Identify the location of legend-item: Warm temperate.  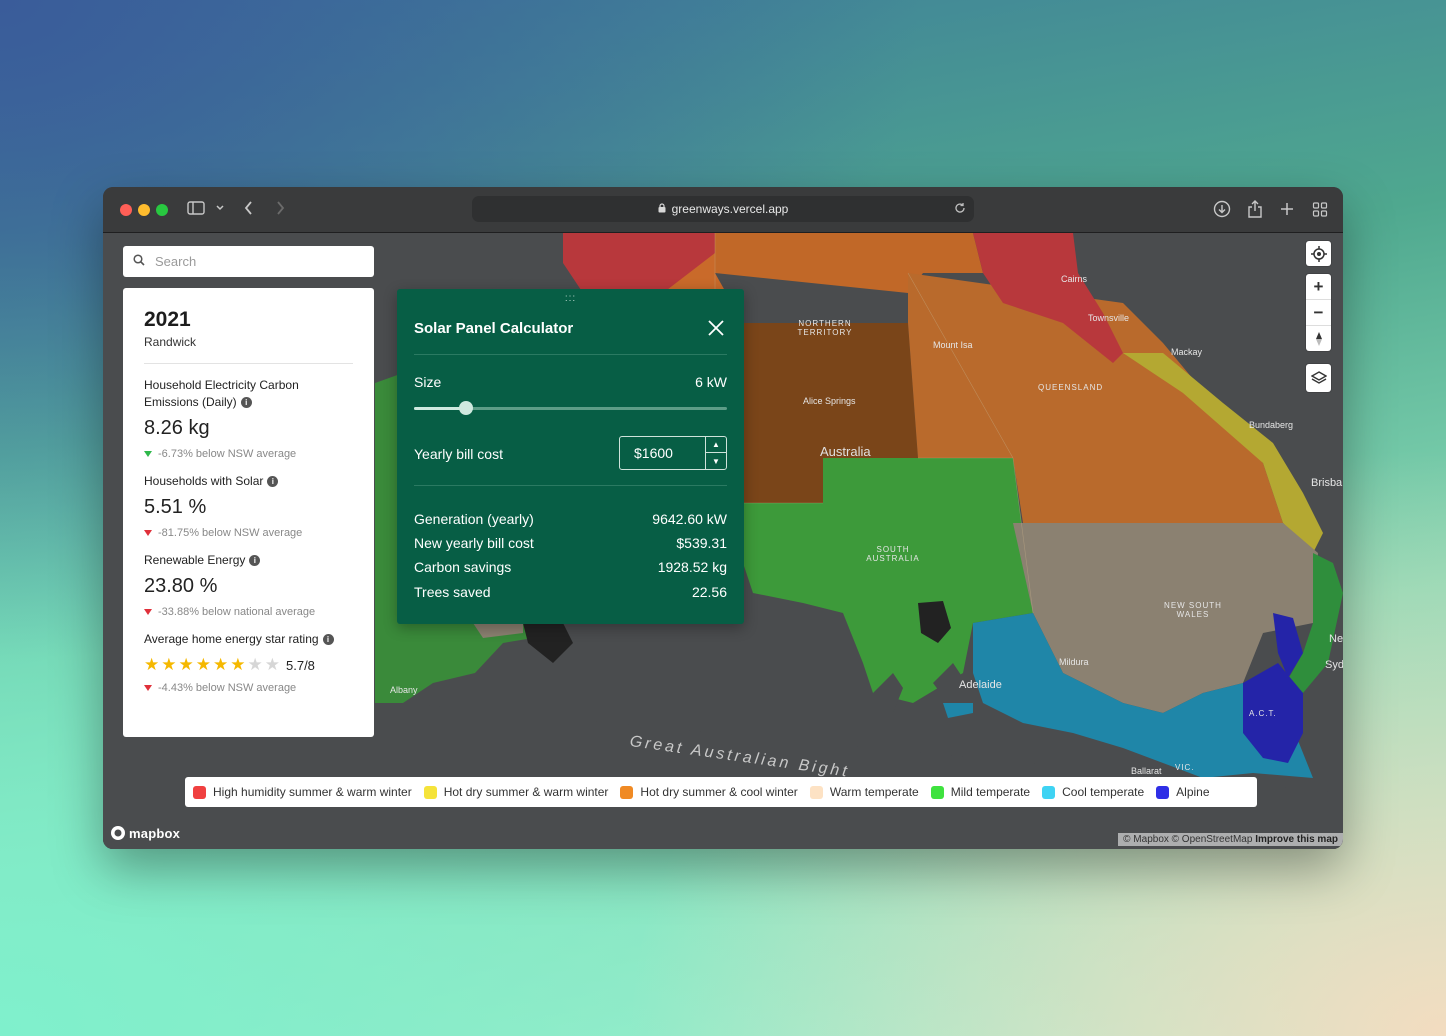
(864, 792).